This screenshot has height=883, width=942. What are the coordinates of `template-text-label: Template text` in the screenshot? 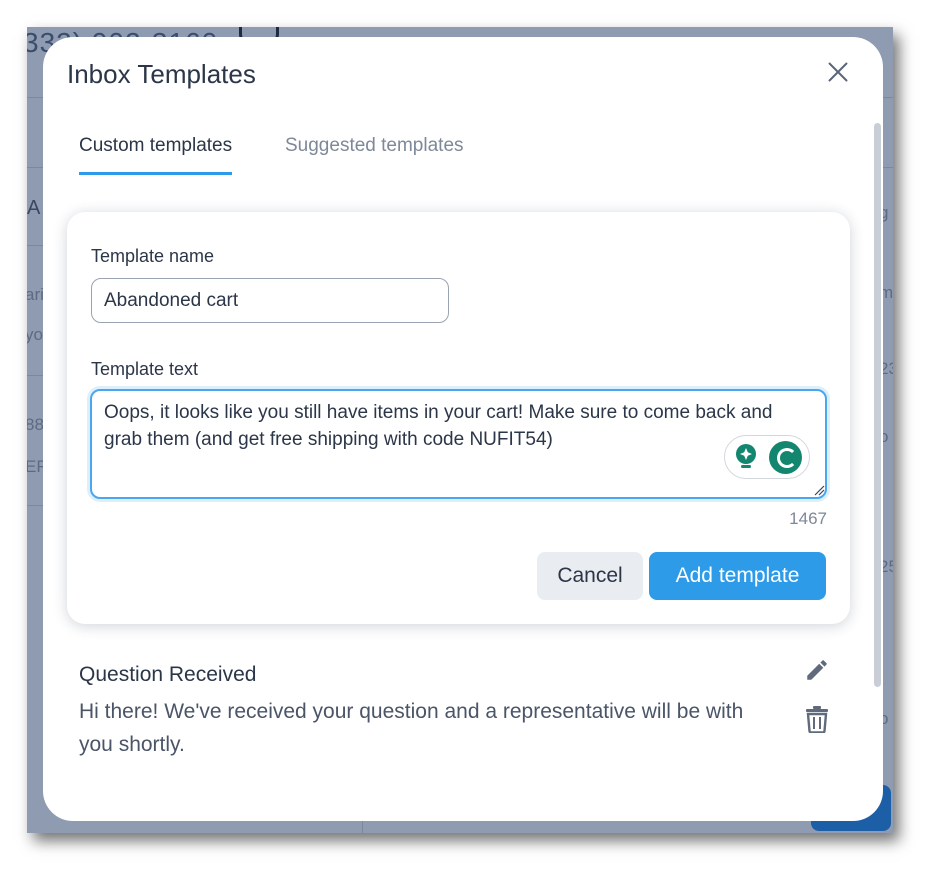 It's located at (145, 369).